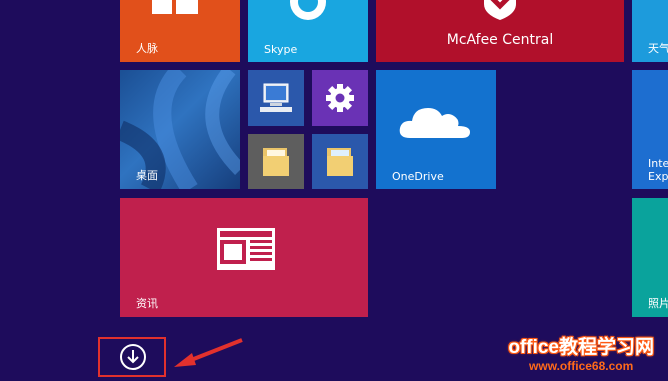 The image size is (668, 381). I want to click on mcafee-shield-icon, so click(500, 10).